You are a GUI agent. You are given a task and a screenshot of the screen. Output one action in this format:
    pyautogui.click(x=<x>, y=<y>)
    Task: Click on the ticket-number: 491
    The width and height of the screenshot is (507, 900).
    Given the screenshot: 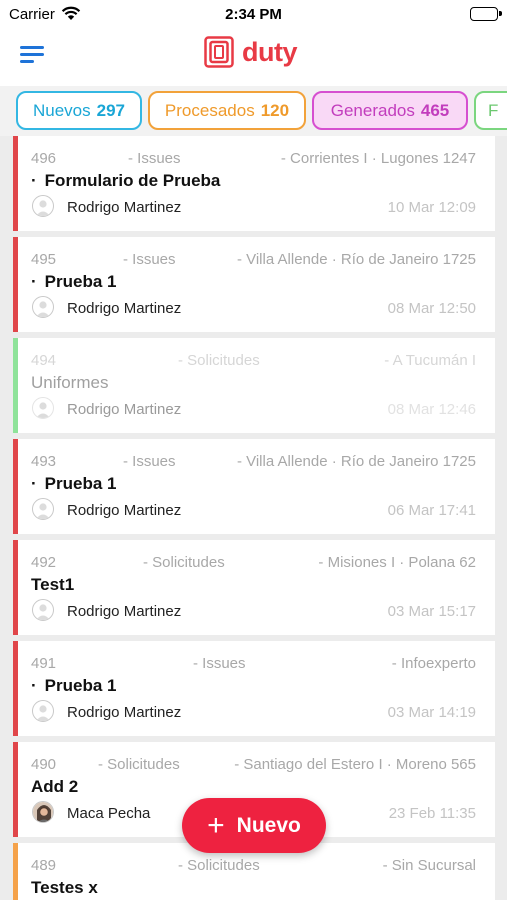 What is the action you would take?
    pyautogui.click(x=44, y=663)
    